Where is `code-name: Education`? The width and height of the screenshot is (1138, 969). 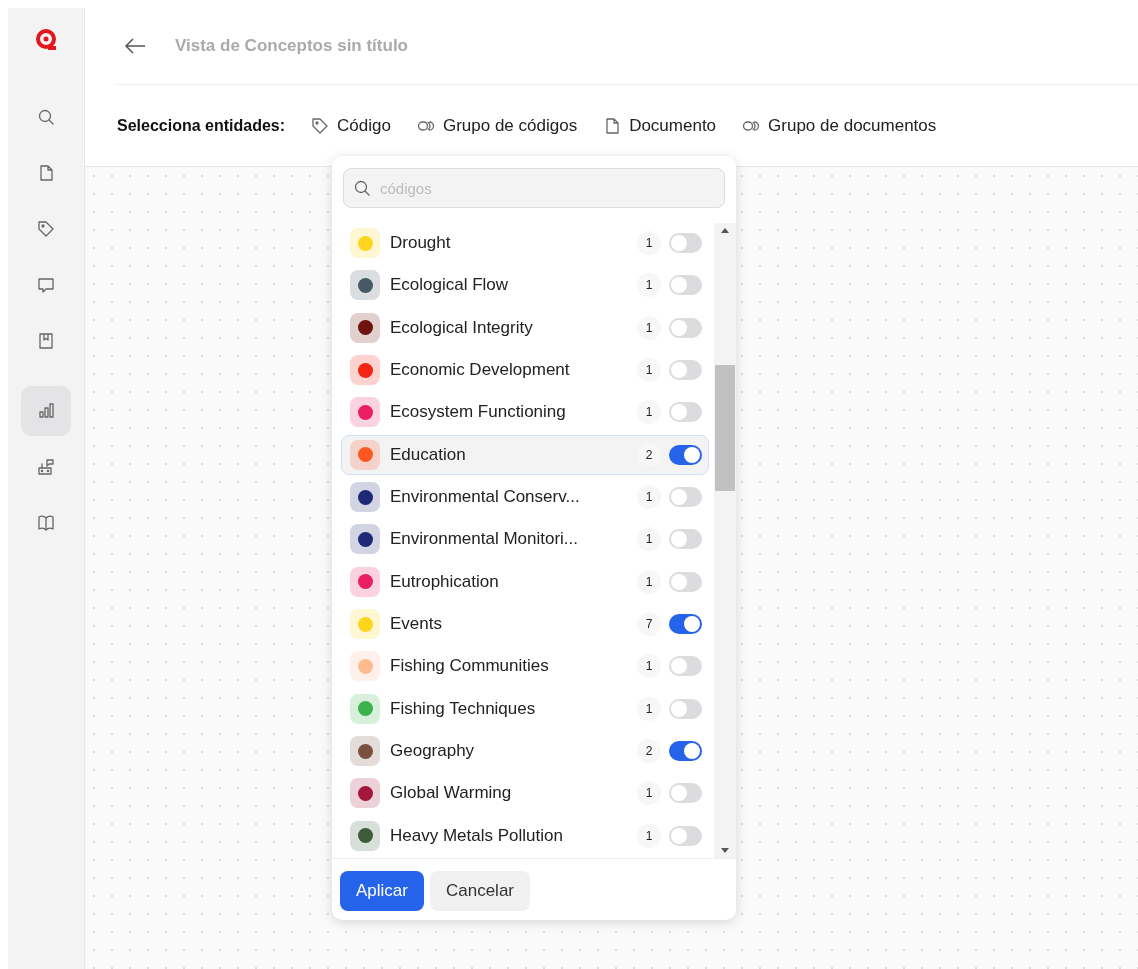 code-name: Education is located at coordinates (428, 454).